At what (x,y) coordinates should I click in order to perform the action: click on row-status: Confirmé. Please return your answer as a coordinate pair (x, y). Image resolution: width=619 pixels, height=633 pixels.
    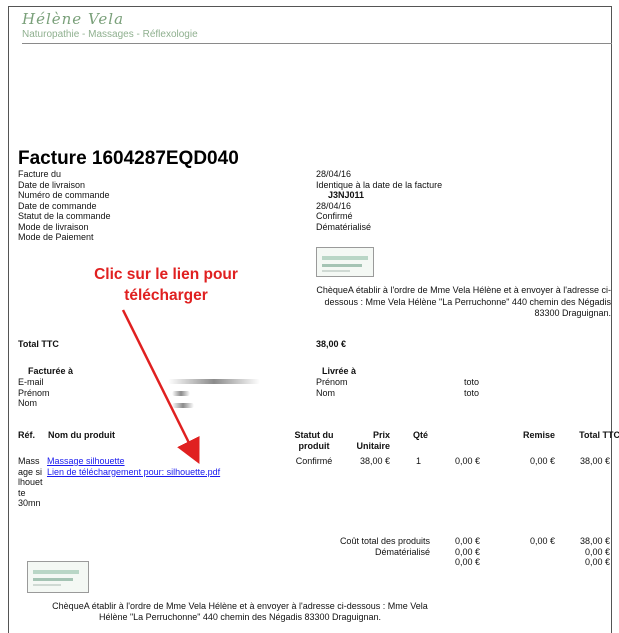
    Looking at the image, I should click on (314, 461).